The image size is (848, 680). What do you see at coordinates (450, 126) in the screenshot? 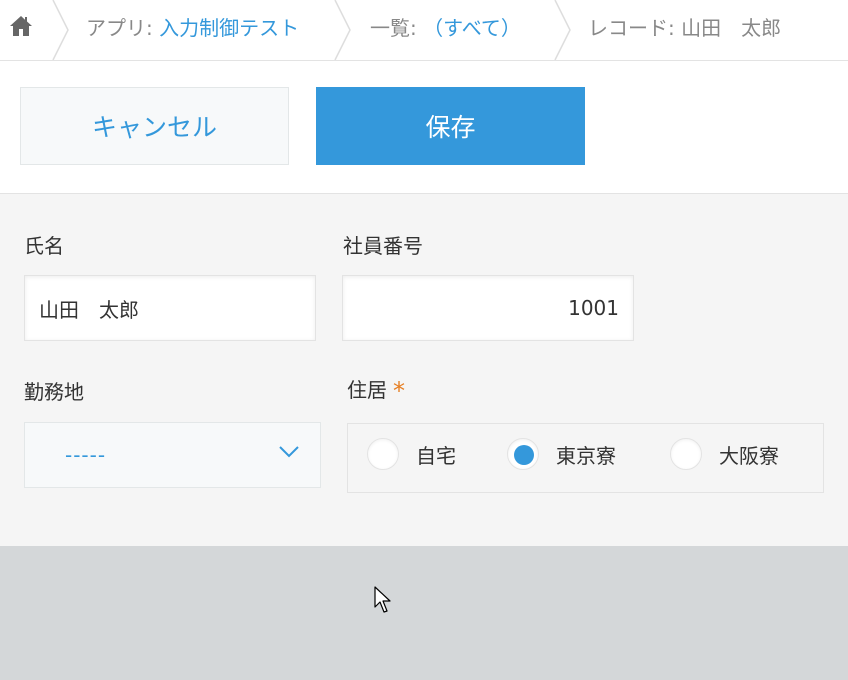
I see `save-button: 保存` at bounding box center [450, 126].